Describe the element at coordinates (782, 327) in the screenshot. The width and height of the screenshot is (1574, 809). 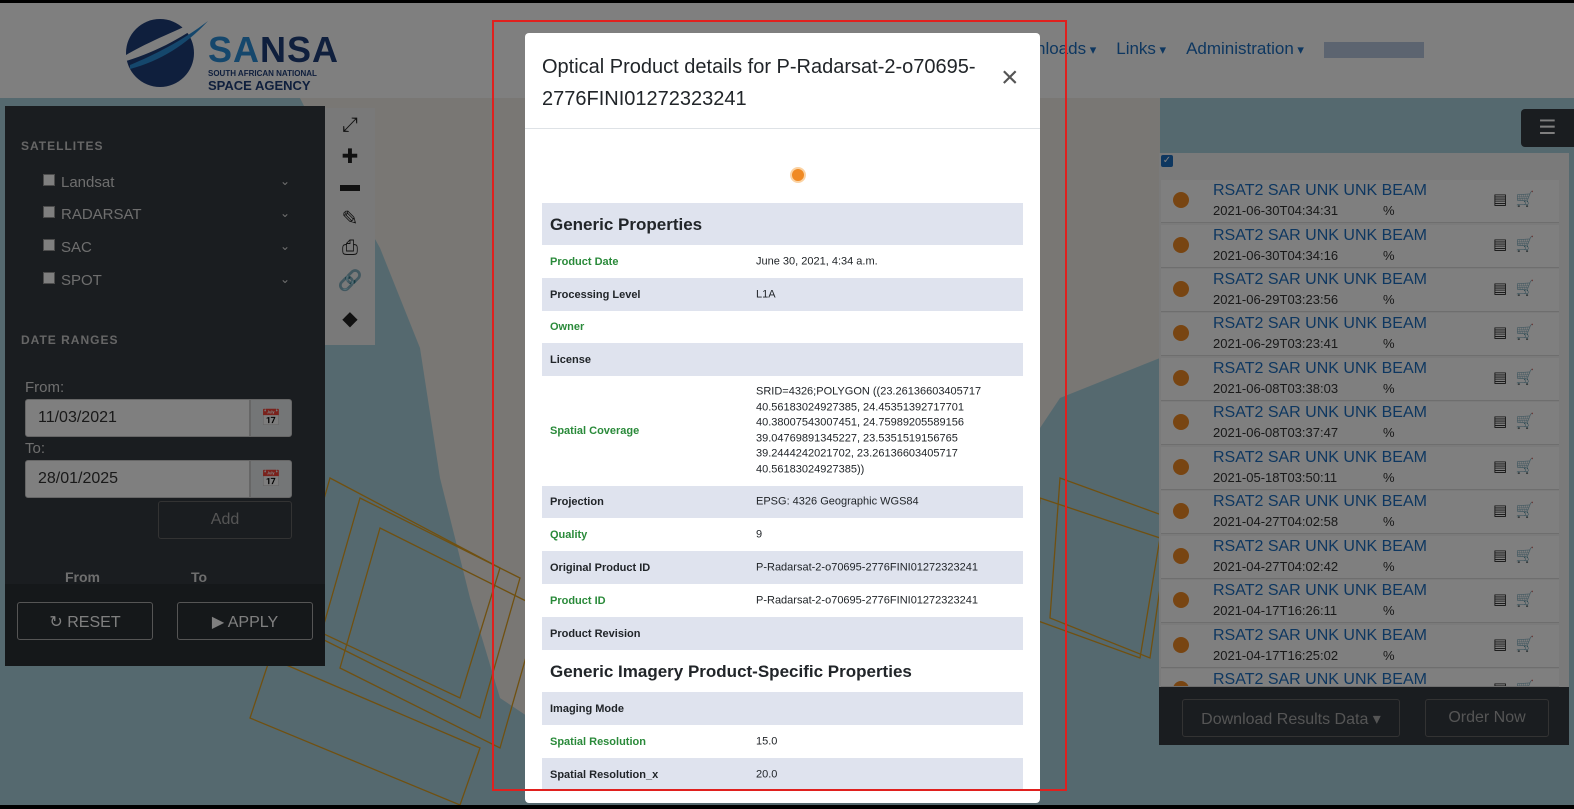
I see `property-row: Owner` at that location.